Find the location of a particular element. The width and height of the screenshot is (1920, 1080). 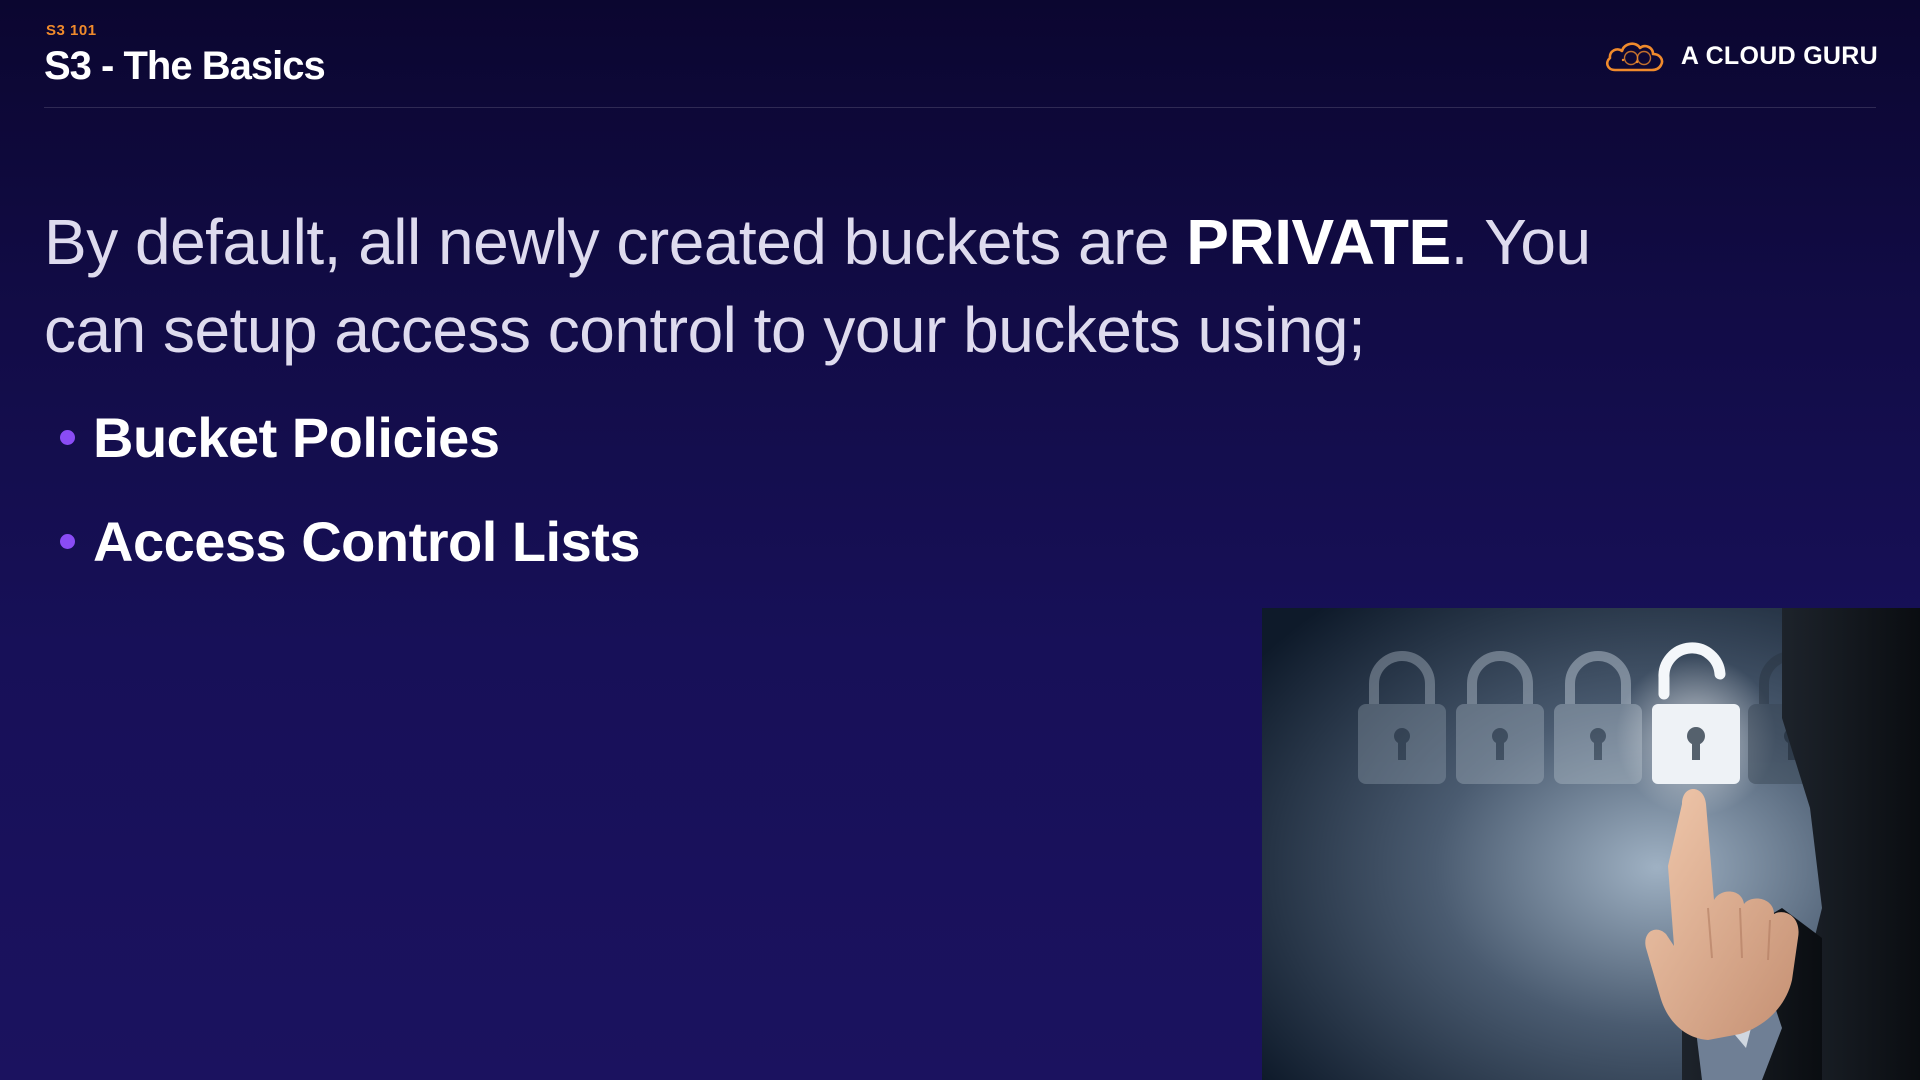

bullet-list: Bucket Policies Access Control Lists is located at coordinates (350, 506).